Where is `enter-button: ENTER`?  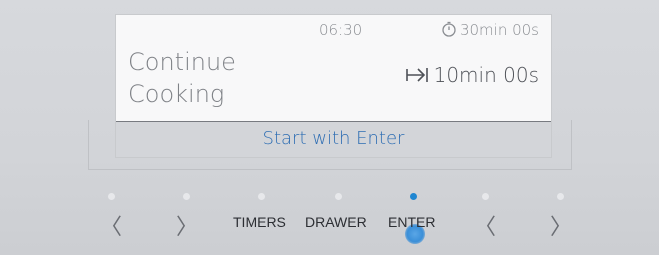 enter-button: ENTER is located at coordinates (411, 222).